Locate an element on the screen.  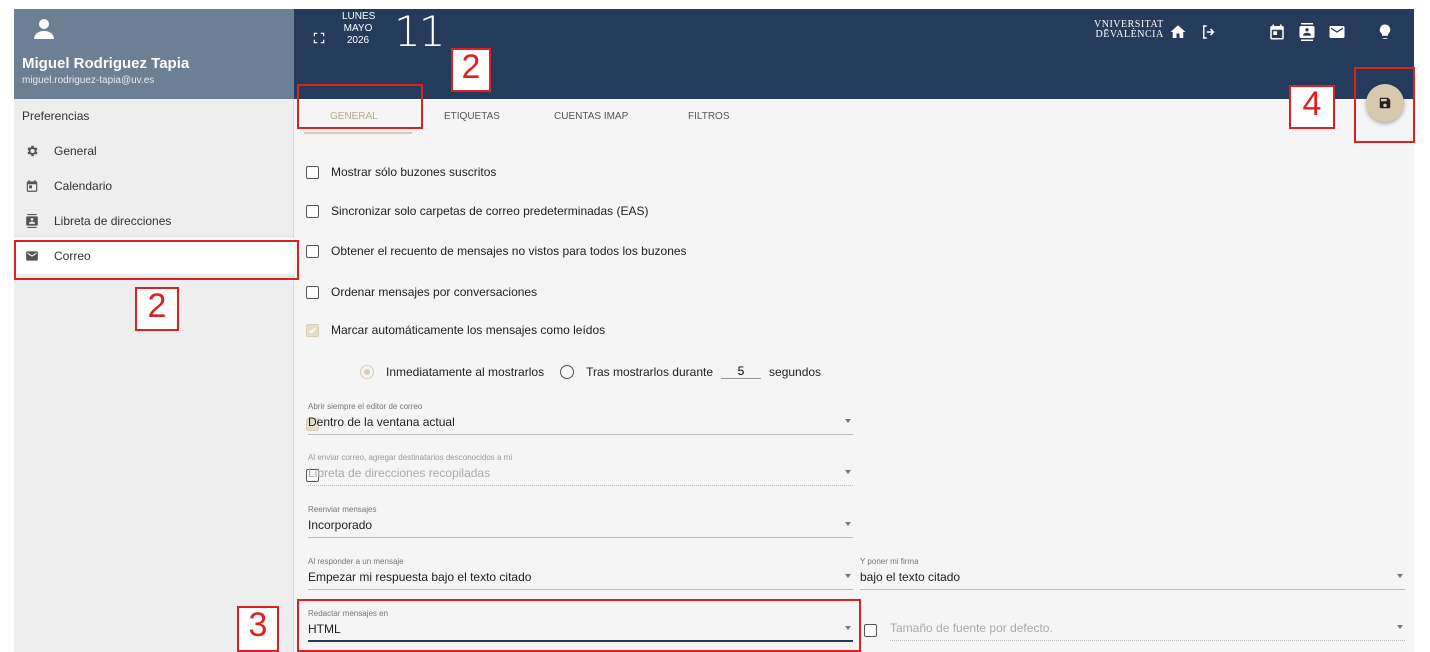
field-label: Redactar mensajes en is located at coordinates (348, 613).